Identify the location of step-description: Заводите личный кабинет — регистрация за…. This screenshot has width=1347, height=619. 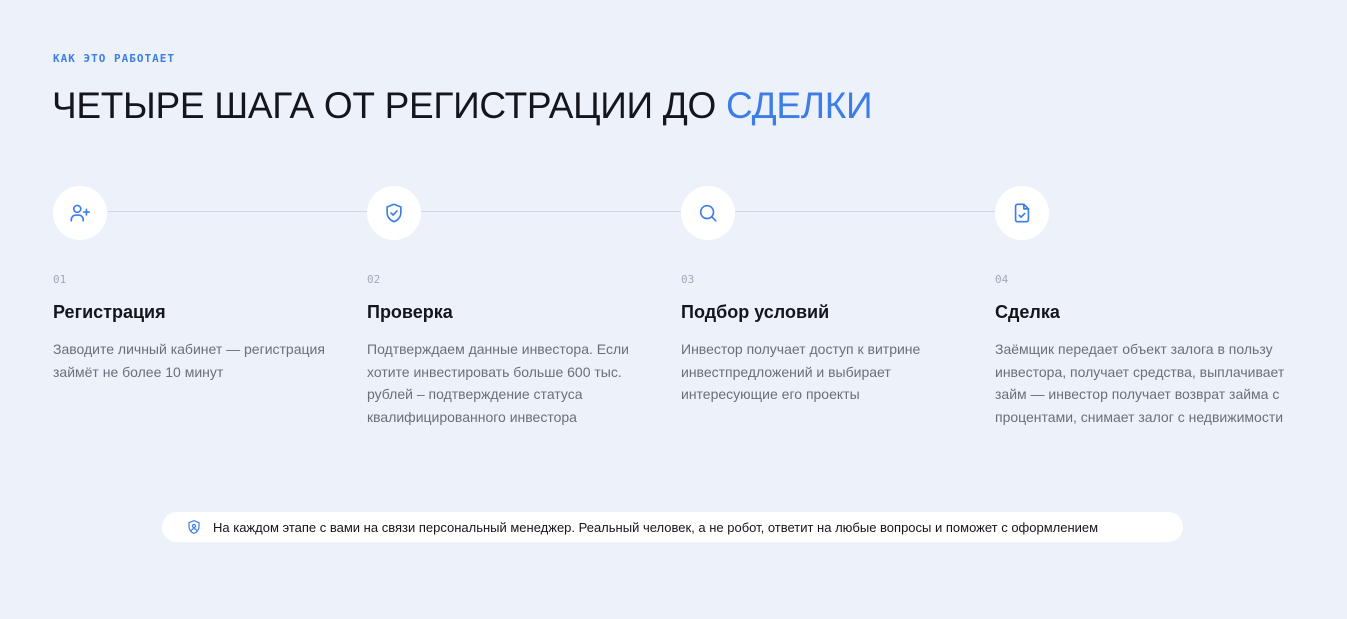
(189, 360).